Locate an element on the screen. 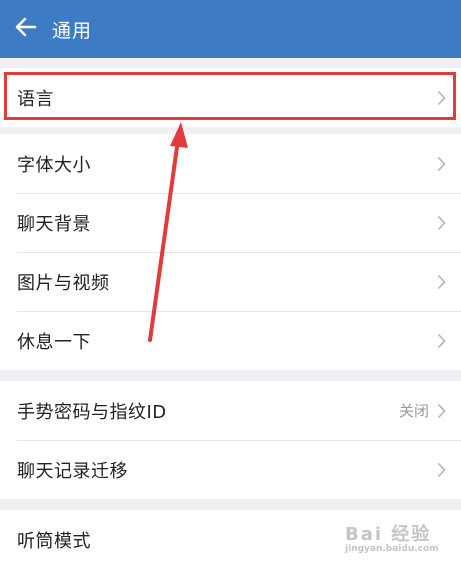 This screenshot has height=564, width=461. row-label: 语言 is located at coordinates (35, 99).